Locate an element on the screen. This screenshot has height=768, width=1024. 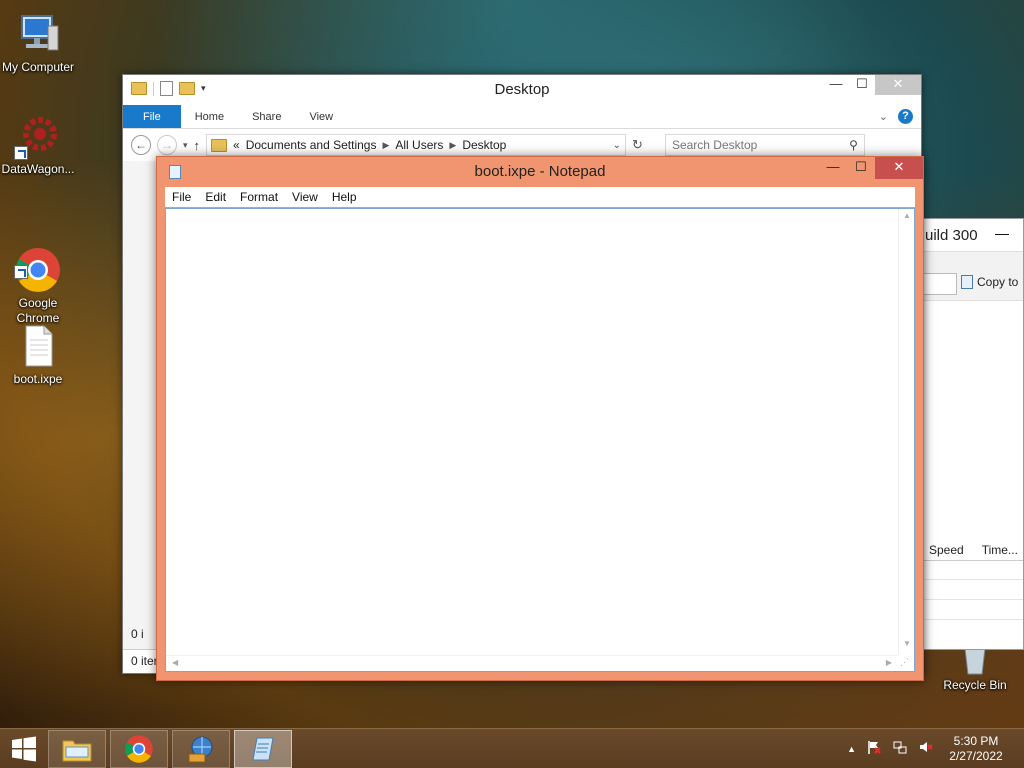
scroll-down-icon: ▼ is located at coordinates (907, 646).